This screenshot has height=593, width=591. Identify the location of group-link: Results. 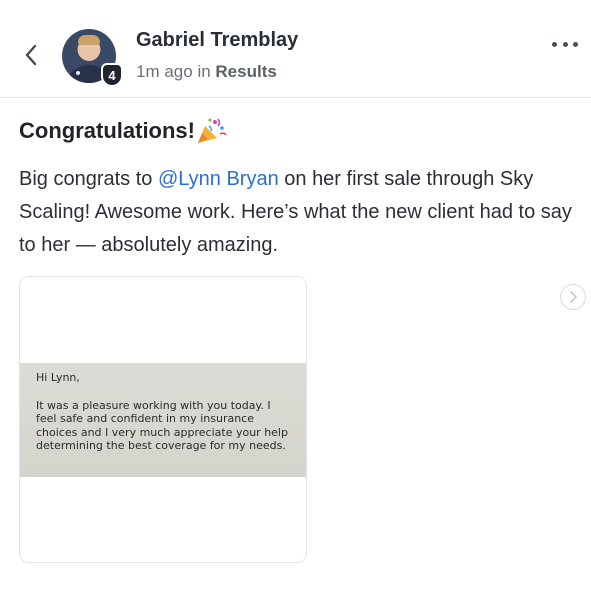
(245, 71).